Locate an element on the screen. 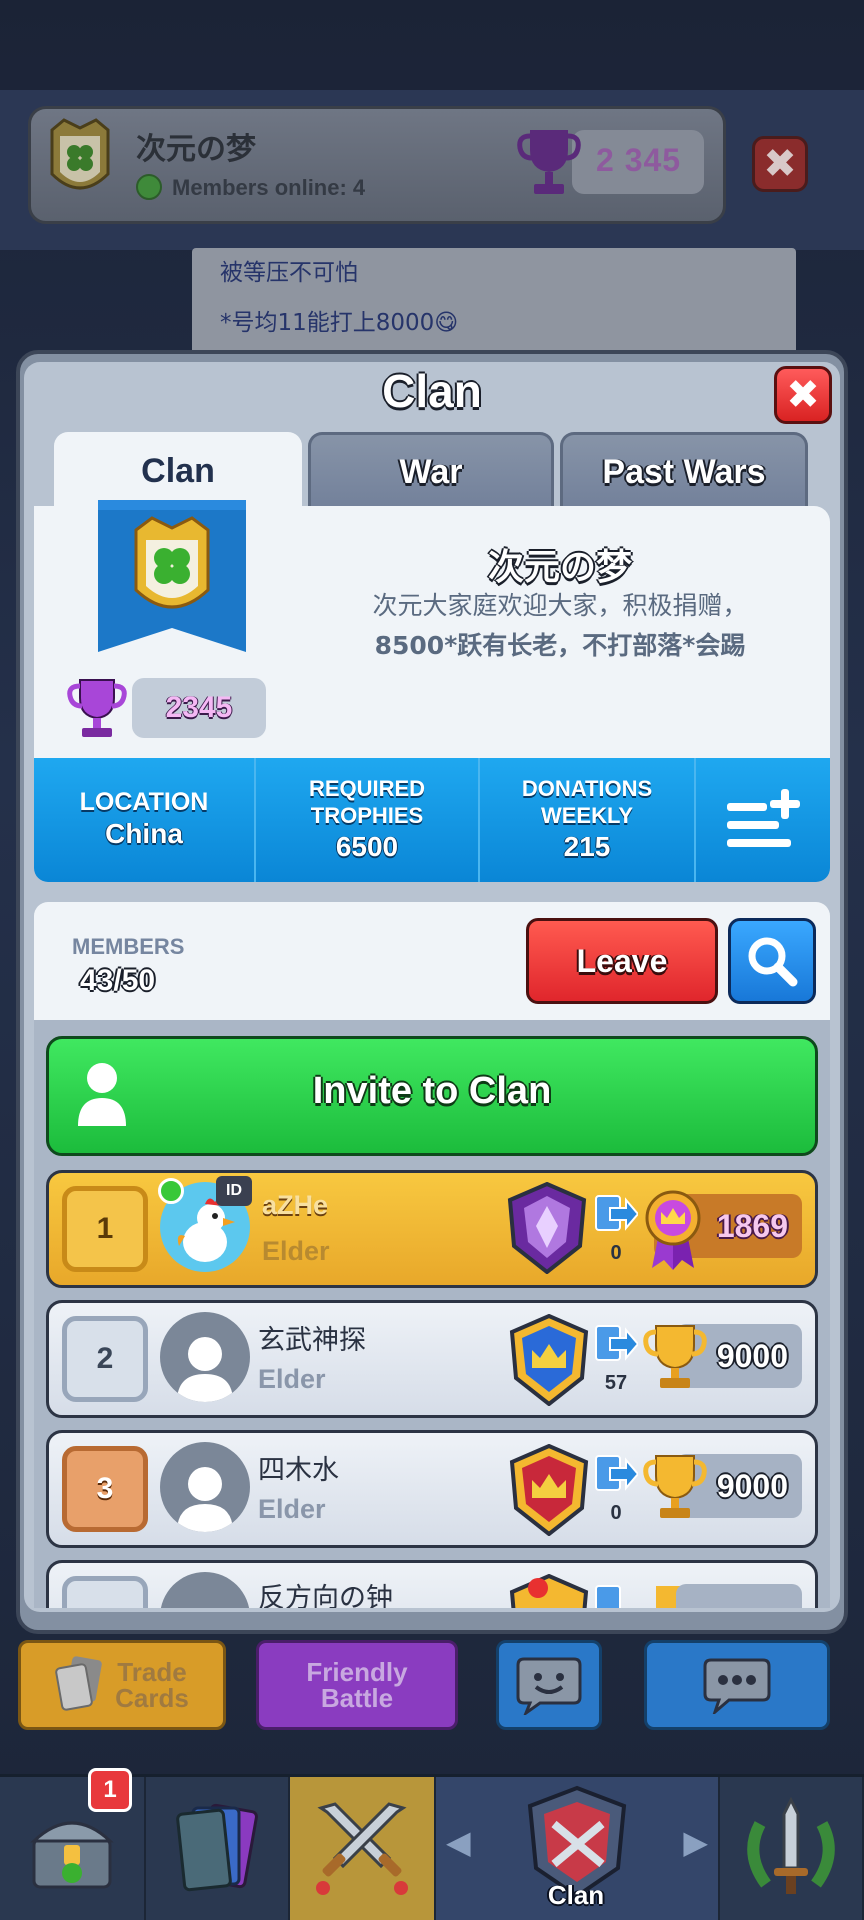 The width and height of the screenshot is (864, 1920). laurel-sword-icon is located at coordinates (791, 1845).